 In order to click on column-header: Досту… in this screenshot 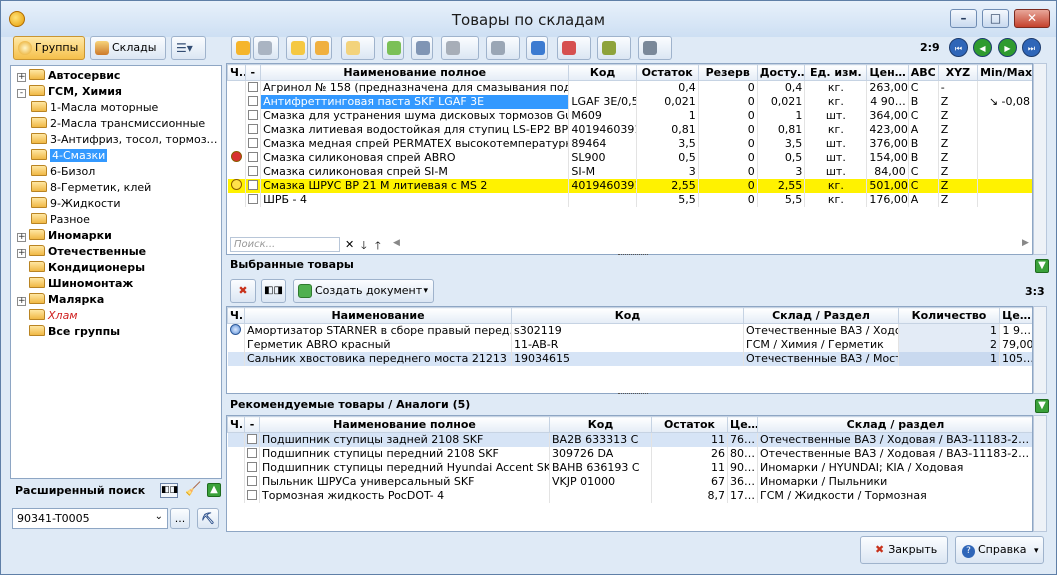, I will do `click(781, 72)`.